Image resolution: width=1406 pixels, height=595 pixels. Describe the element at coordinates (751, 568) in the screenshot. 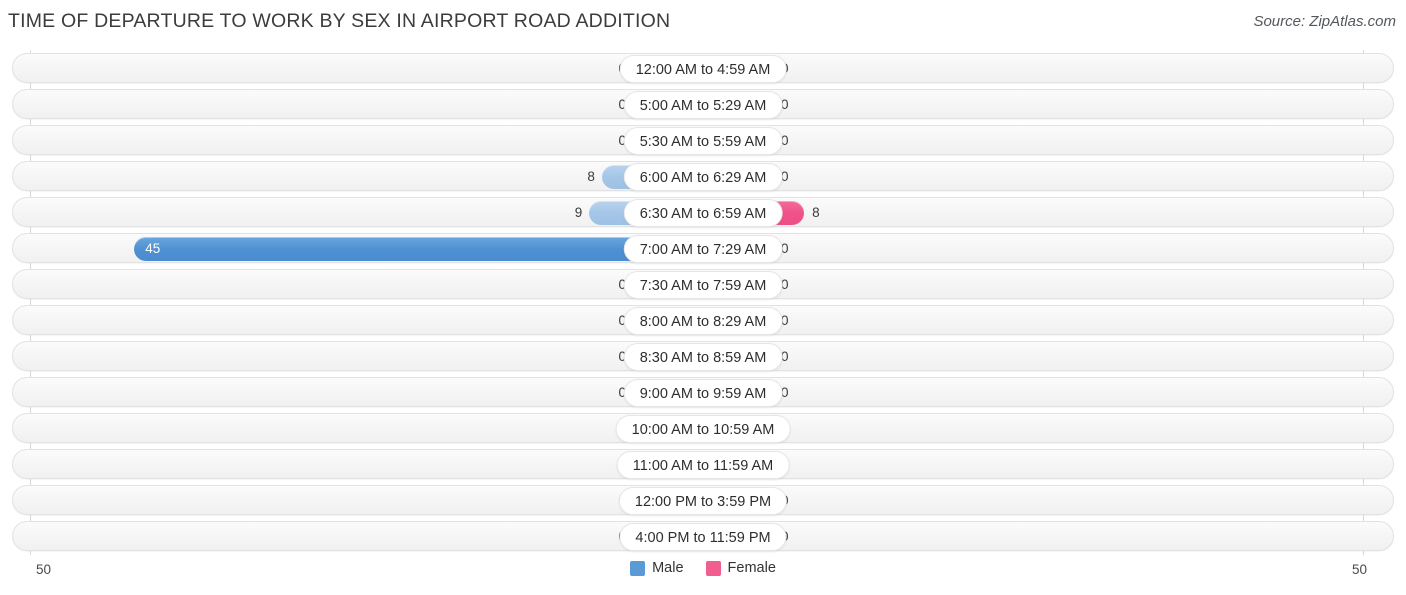

I see `legend-label: Female` at that location.